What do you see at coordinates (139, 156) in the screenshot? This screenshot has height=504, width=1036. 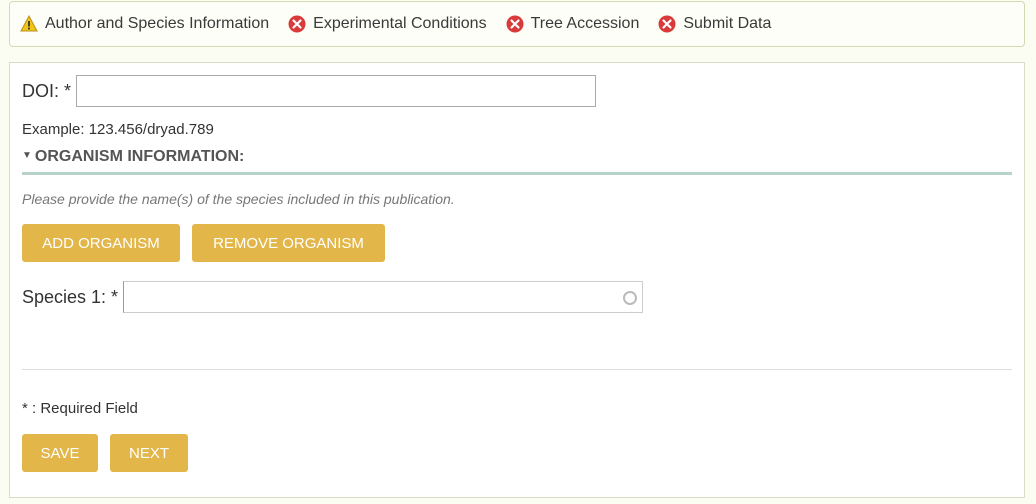 I see `organism-heading-text: ORGANISM INFORMATION:` at bounding box center [139, 156].